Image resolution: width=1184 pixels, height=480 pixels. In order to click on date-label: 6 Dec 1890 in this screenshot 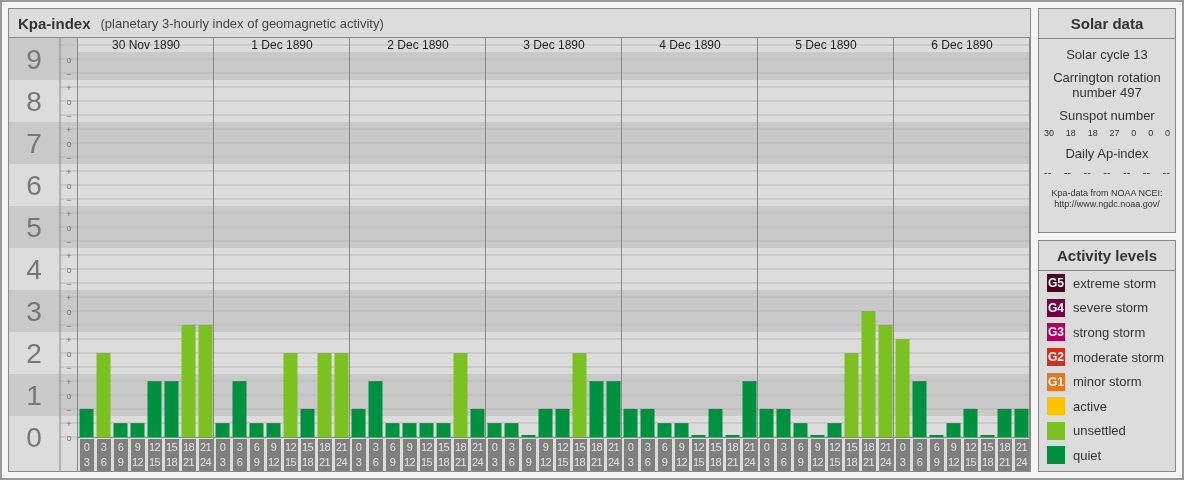, I will do `click(962, 45)`.